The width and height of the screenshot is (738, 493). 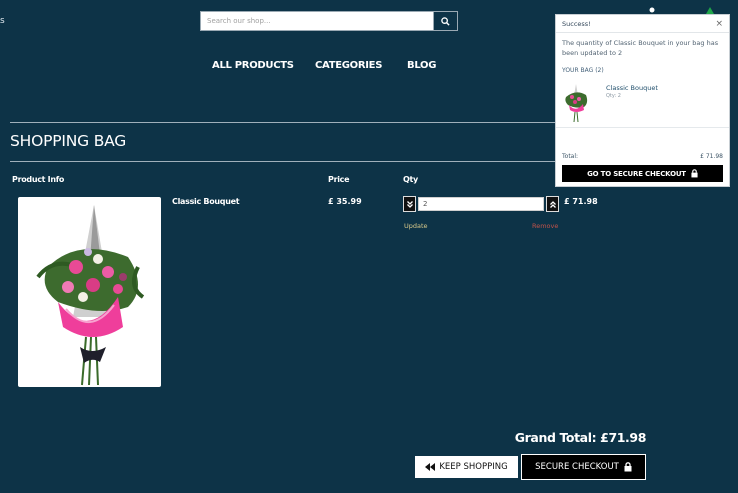 I want to click on rewind-icon, so click(x=430, y=467).